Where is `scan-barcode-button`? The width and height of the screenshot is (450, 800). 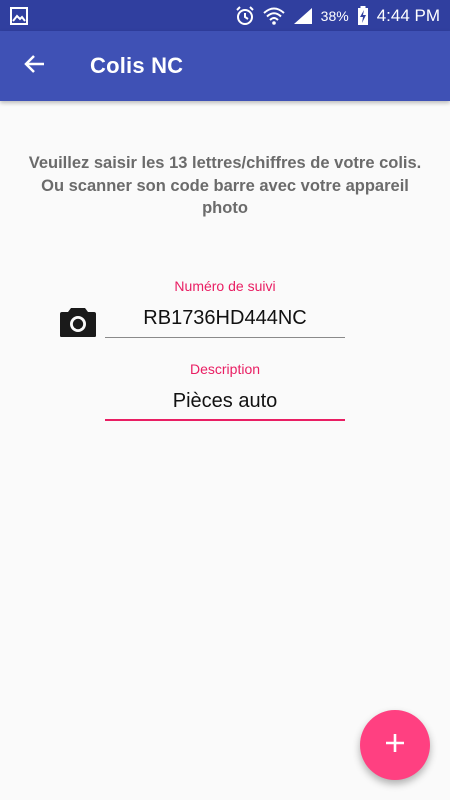
scan-barcode-button is located at coordinates (78, 324).